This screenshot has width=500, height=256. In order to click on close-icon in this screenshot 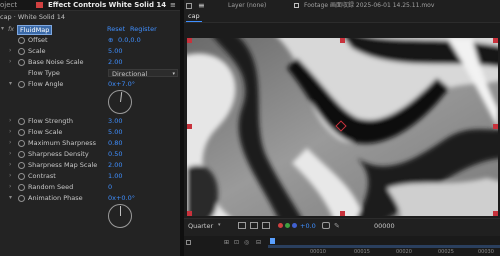, I will do `click(39, 5)`.